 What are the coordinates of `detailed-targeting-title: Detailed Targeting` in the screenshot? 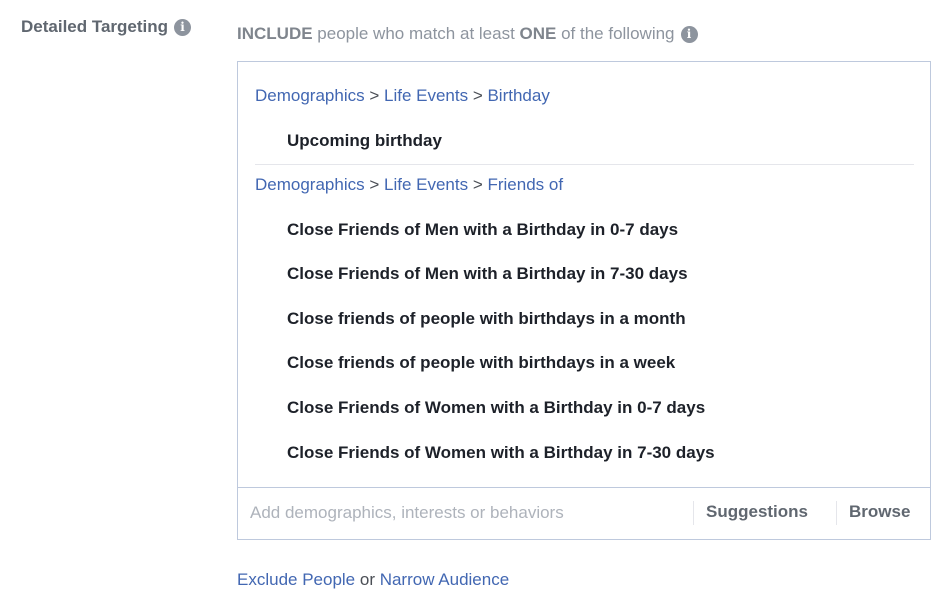 It's located at (95, 26).